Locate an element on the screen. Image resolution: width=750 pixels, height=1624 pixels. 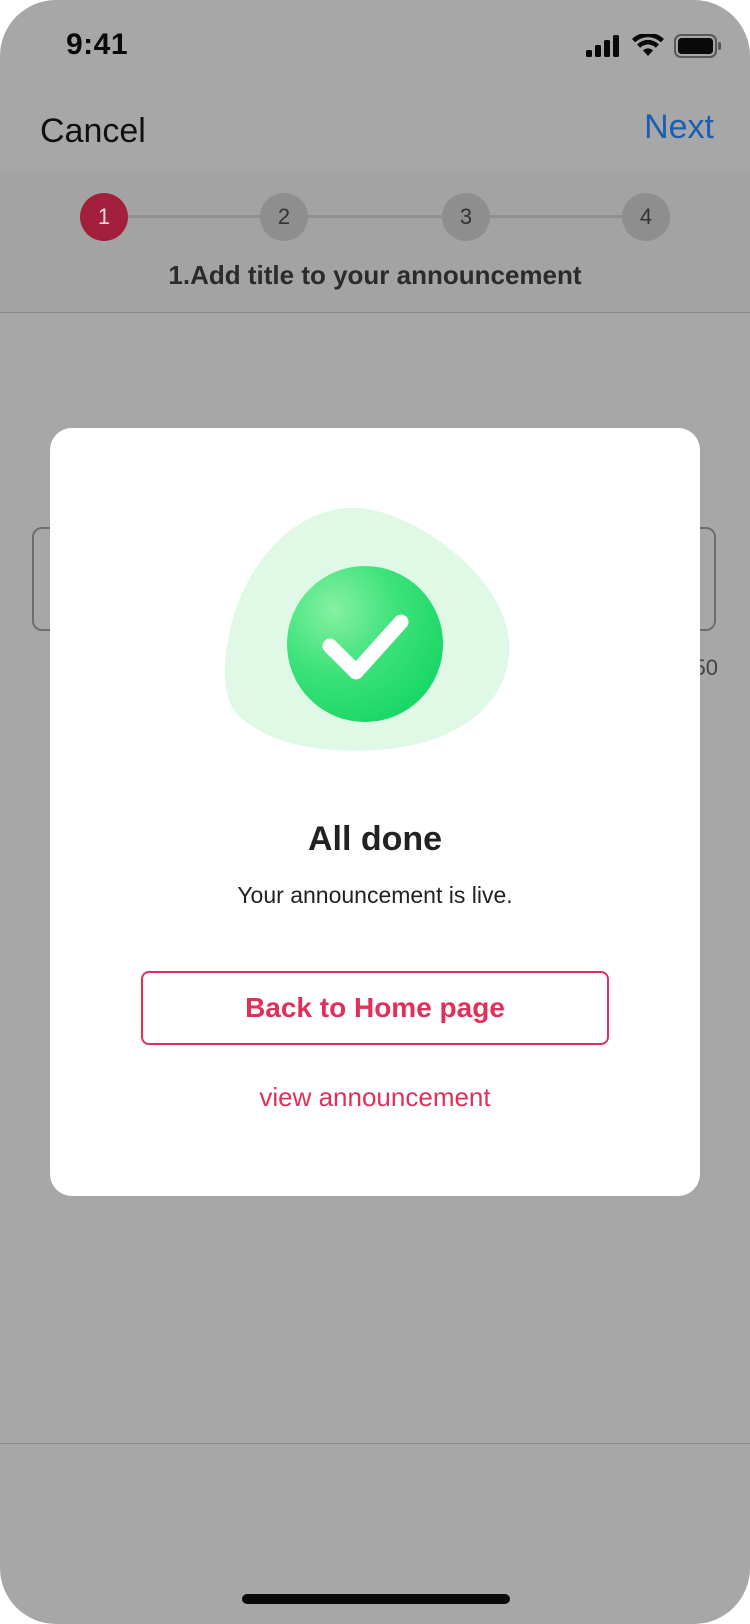
step-caption: 1.Add title to your announcement is located at coordinates (375, 275).